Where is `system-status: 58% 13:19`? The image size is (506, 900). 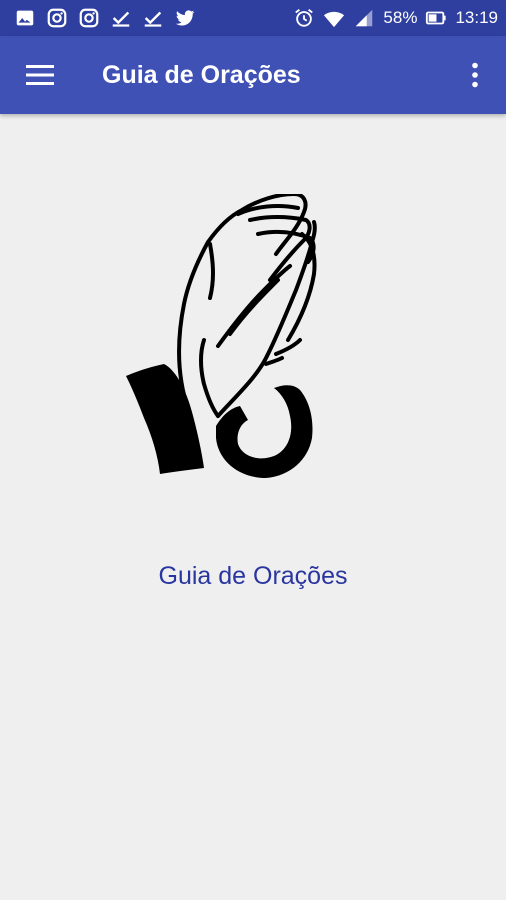
system-status: 58% 13:19 is located at coordinates (395, 18).